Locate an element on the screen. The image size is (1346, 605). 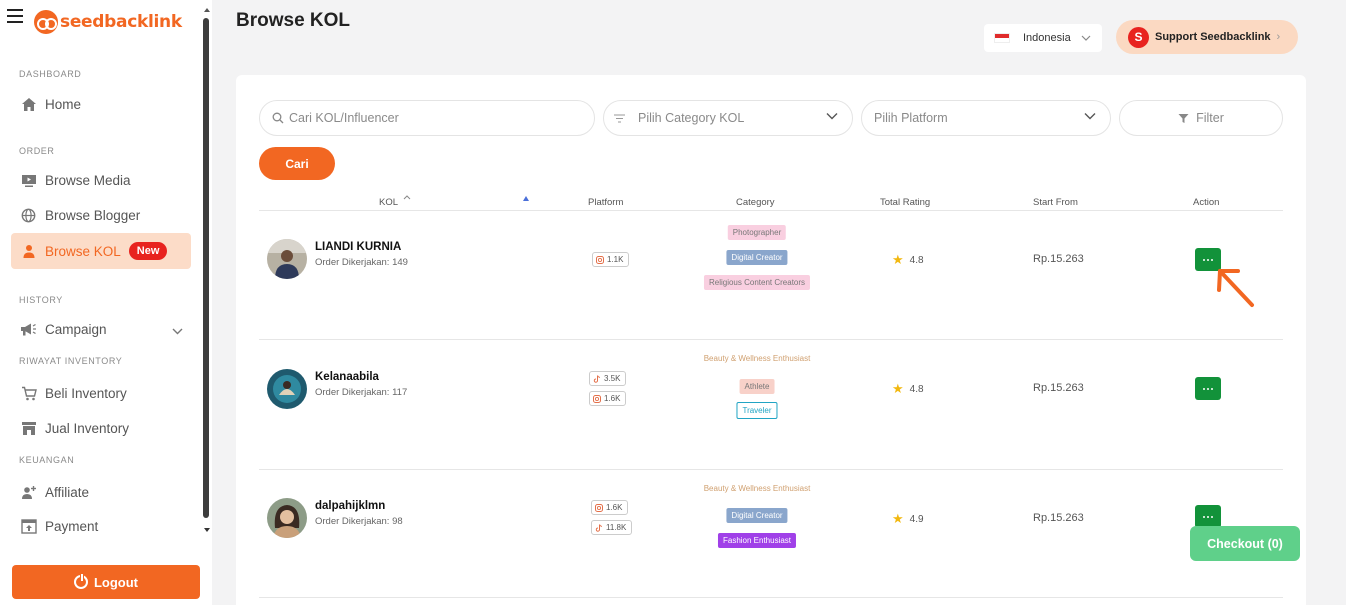
sidebar-item-campaign: Campaign is located at coordinates (101, 329).